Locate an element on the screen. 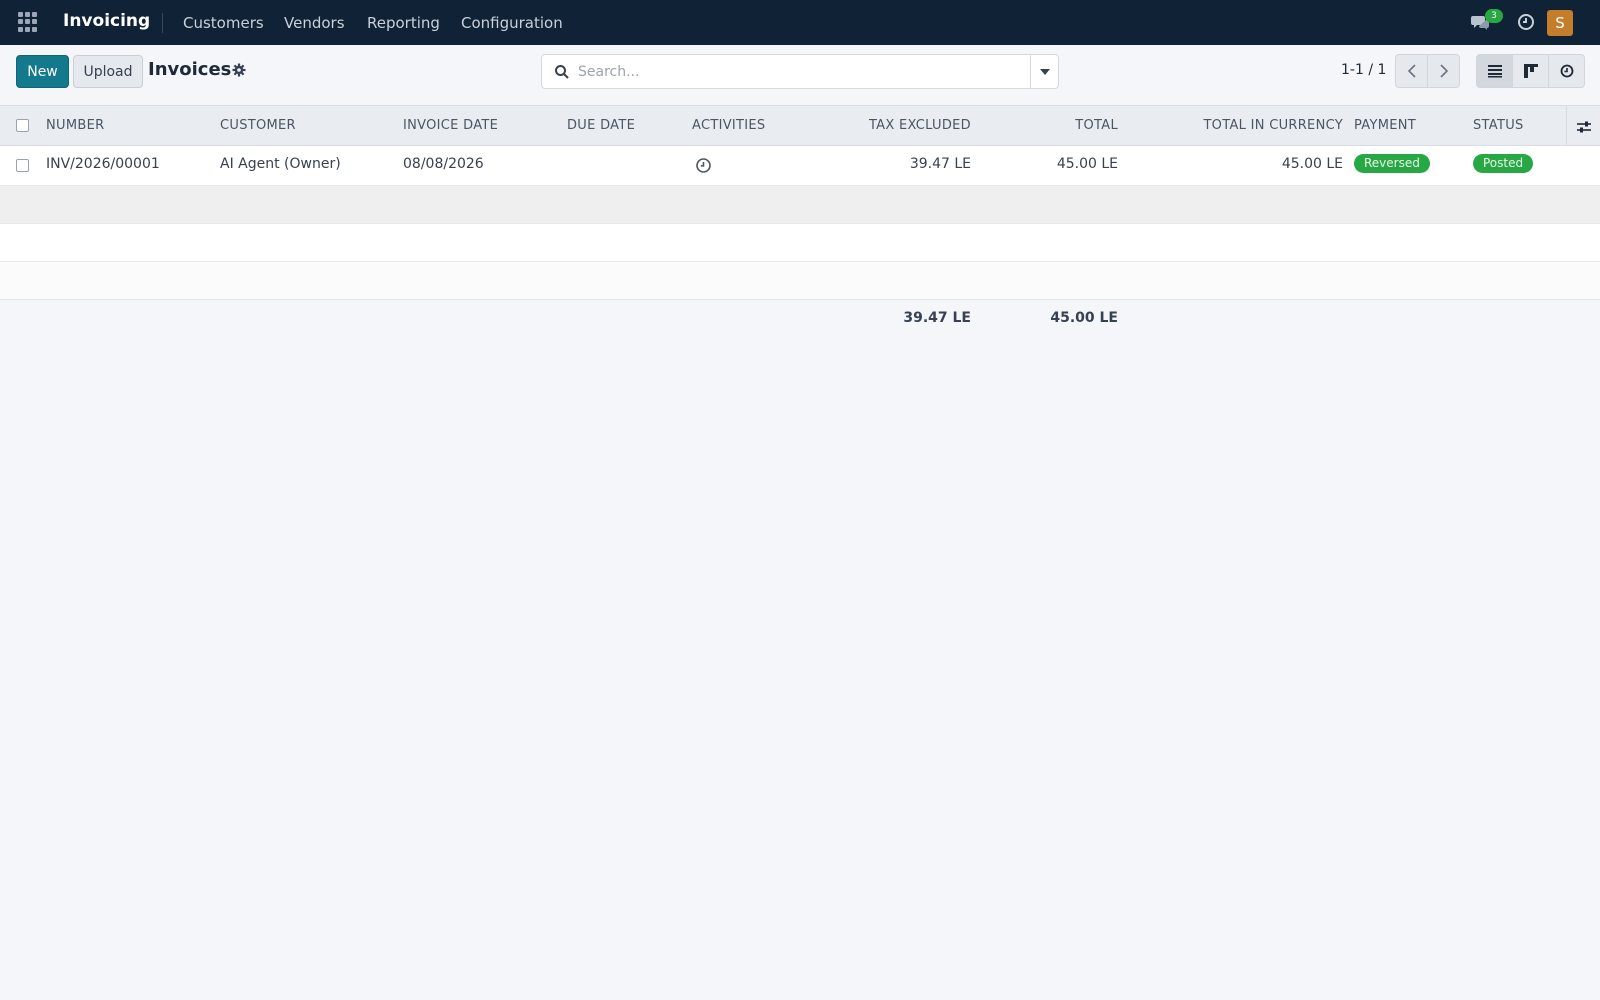  menu-vendors: Vendors is located at coordinates (314, 23).